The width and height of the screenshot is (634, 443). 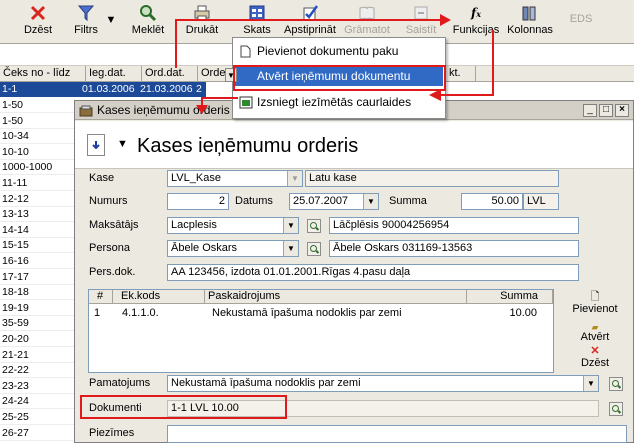 What do you see at coordinates (339, 78) in the screenshot?
I see `annotation-highlight-menu` at bounding box center [339, 78].